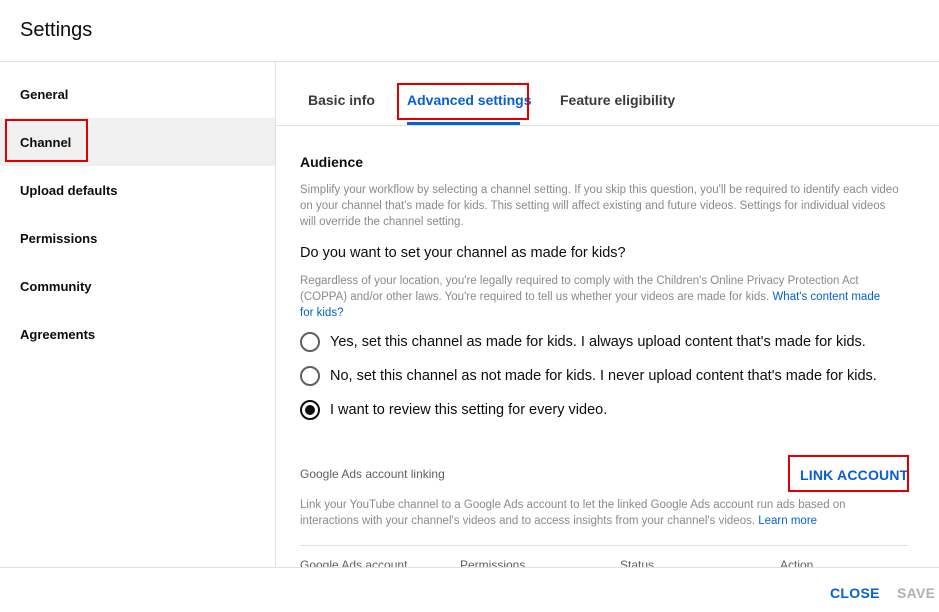 This screenshot has height=612, width=939. What do you see at coordinates (637, 562) in the screenshot?
I see `table-header-status: Status` at bounding box center [637, 562].